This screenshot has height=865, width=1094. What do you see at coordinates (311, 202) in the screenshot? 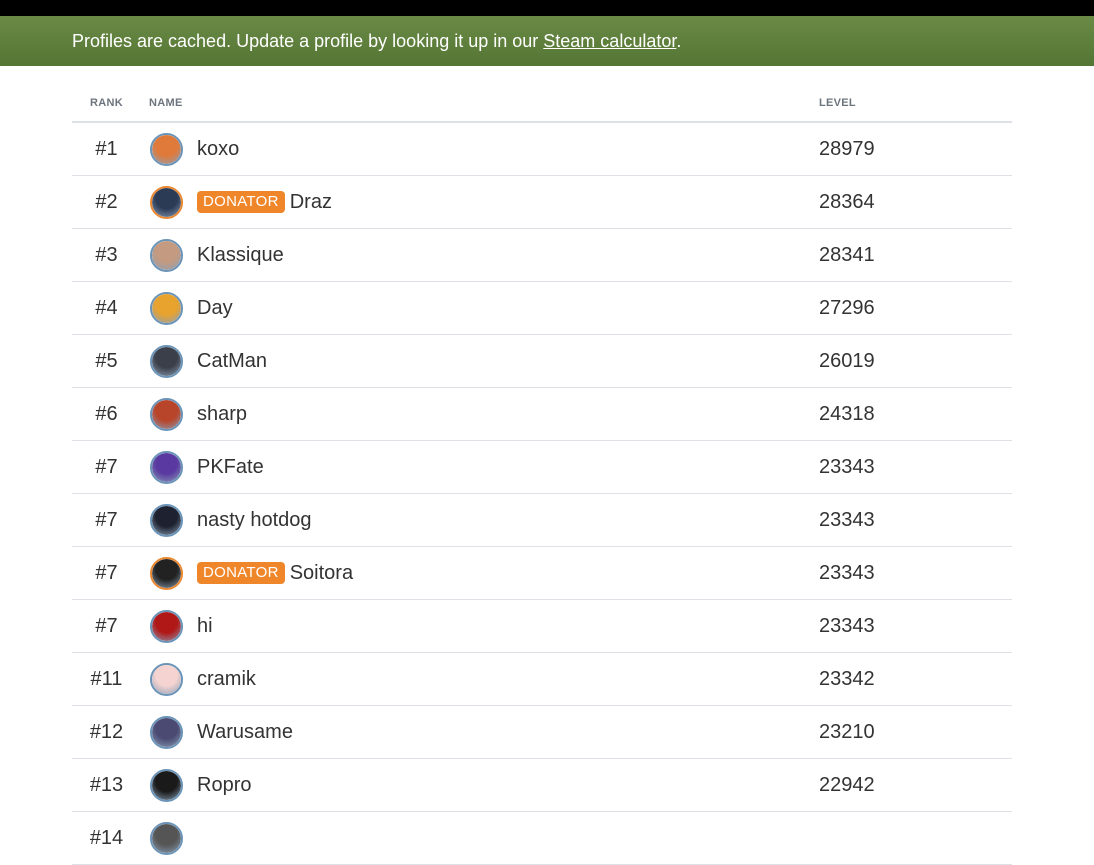
I see `player-name-link: Draz` at bounding box center [311, 202].